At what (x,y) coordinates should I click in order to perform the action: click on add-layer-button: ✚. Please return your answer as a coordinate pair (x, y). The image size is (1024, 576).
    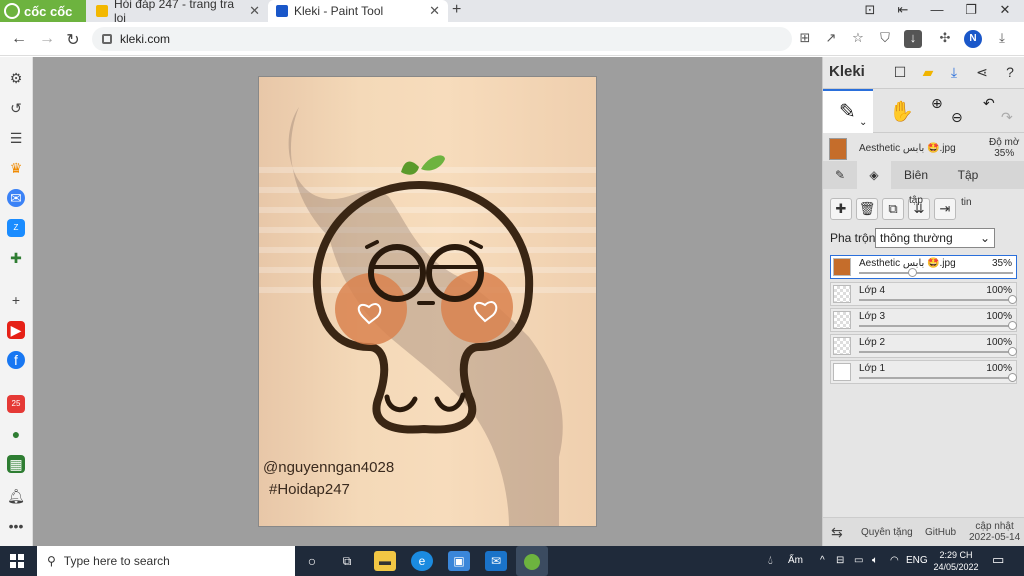
    Looking at the image, I should click on (841, 209).